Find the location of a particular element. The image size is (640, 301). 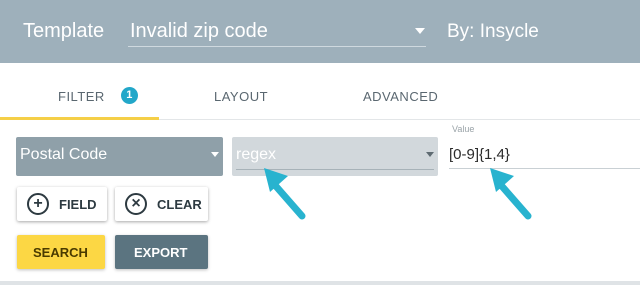

search-button: SEARCH is located at coordinates (61, 252).